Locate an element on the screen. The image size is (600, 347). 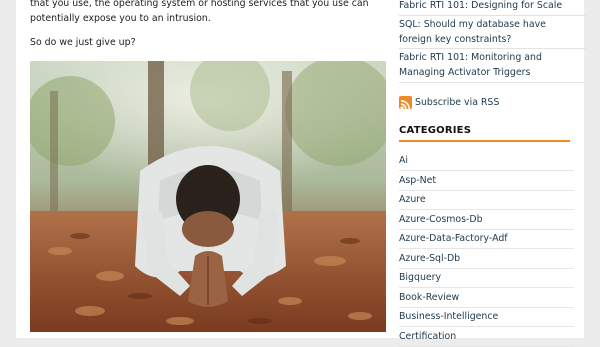
category-item: Asp-Net is located at coordinates (486, 181).